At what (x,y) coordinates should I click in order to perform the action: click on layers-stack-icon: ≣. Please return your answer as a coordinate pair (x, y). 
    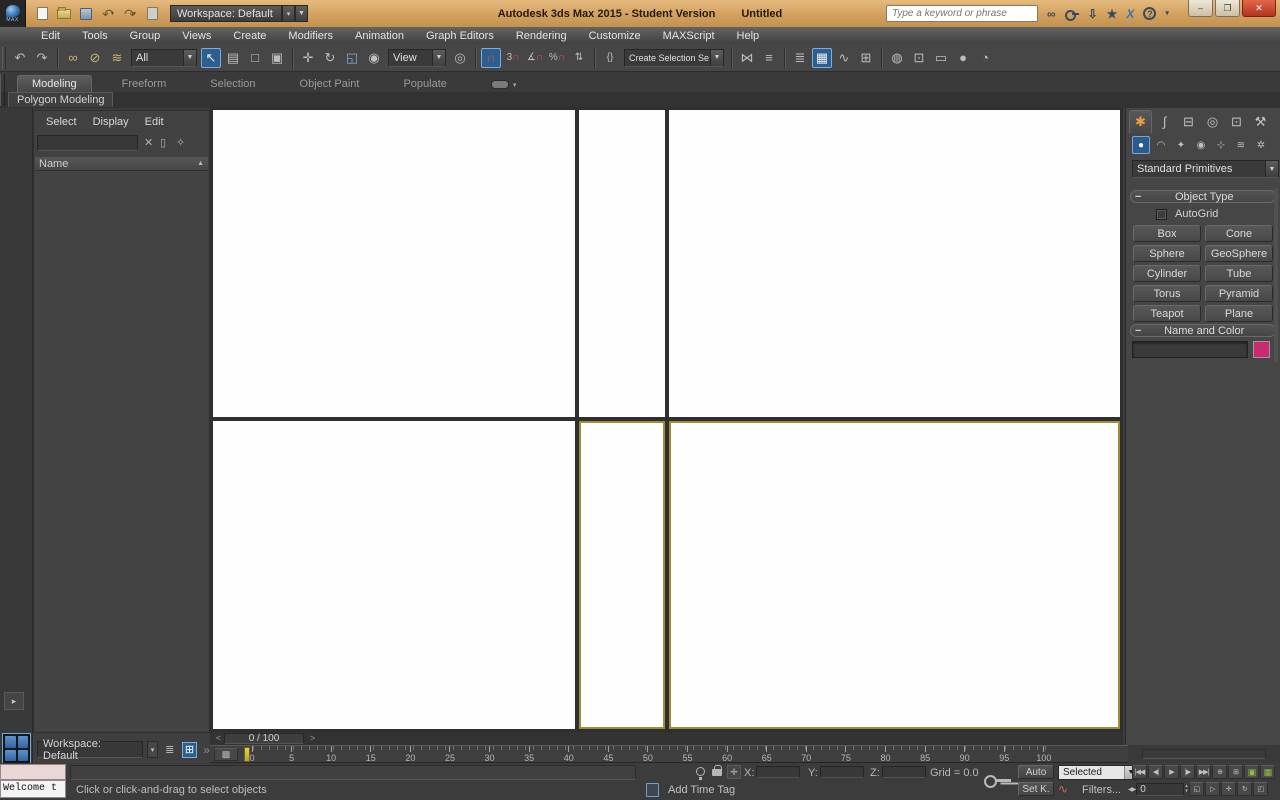
    Looking at the image, I should click on (170, 750).